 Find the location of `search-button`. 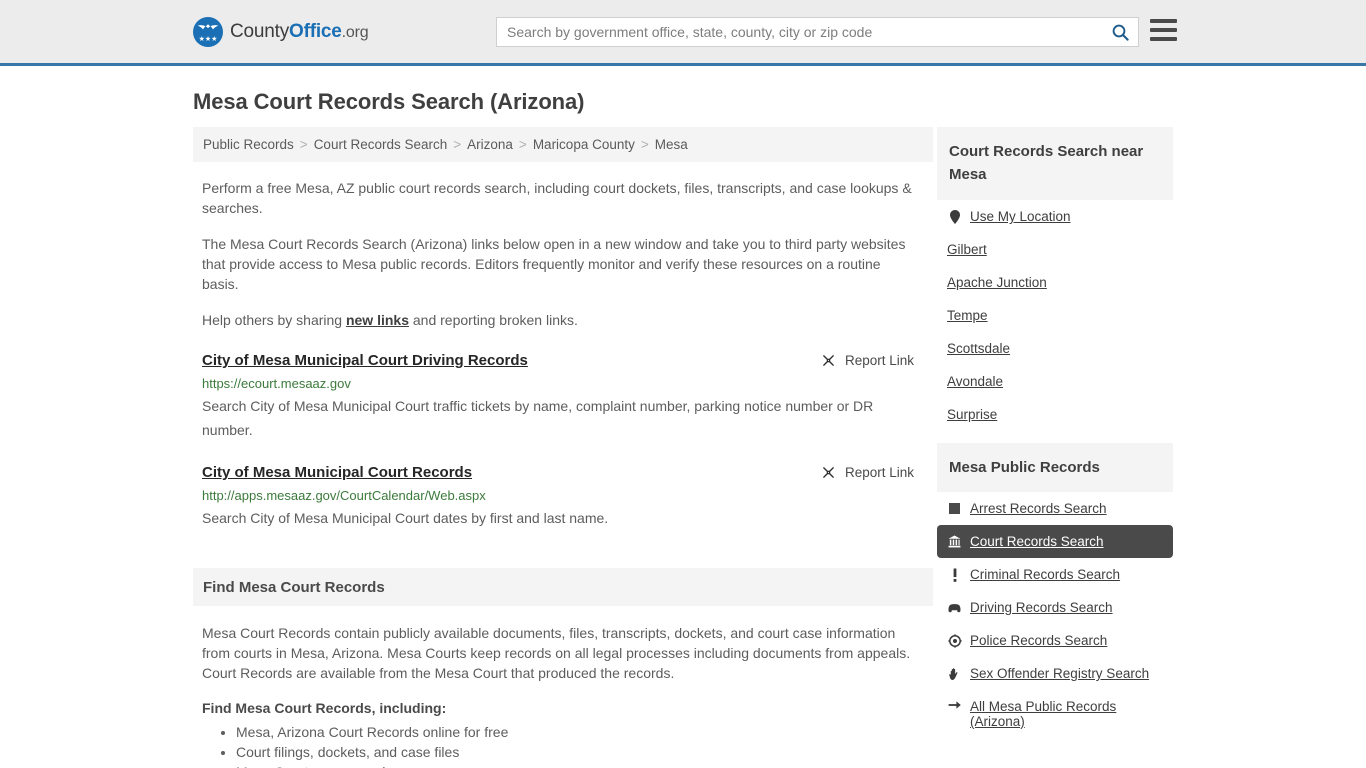

search-button is located at coordinates (1120, 32).